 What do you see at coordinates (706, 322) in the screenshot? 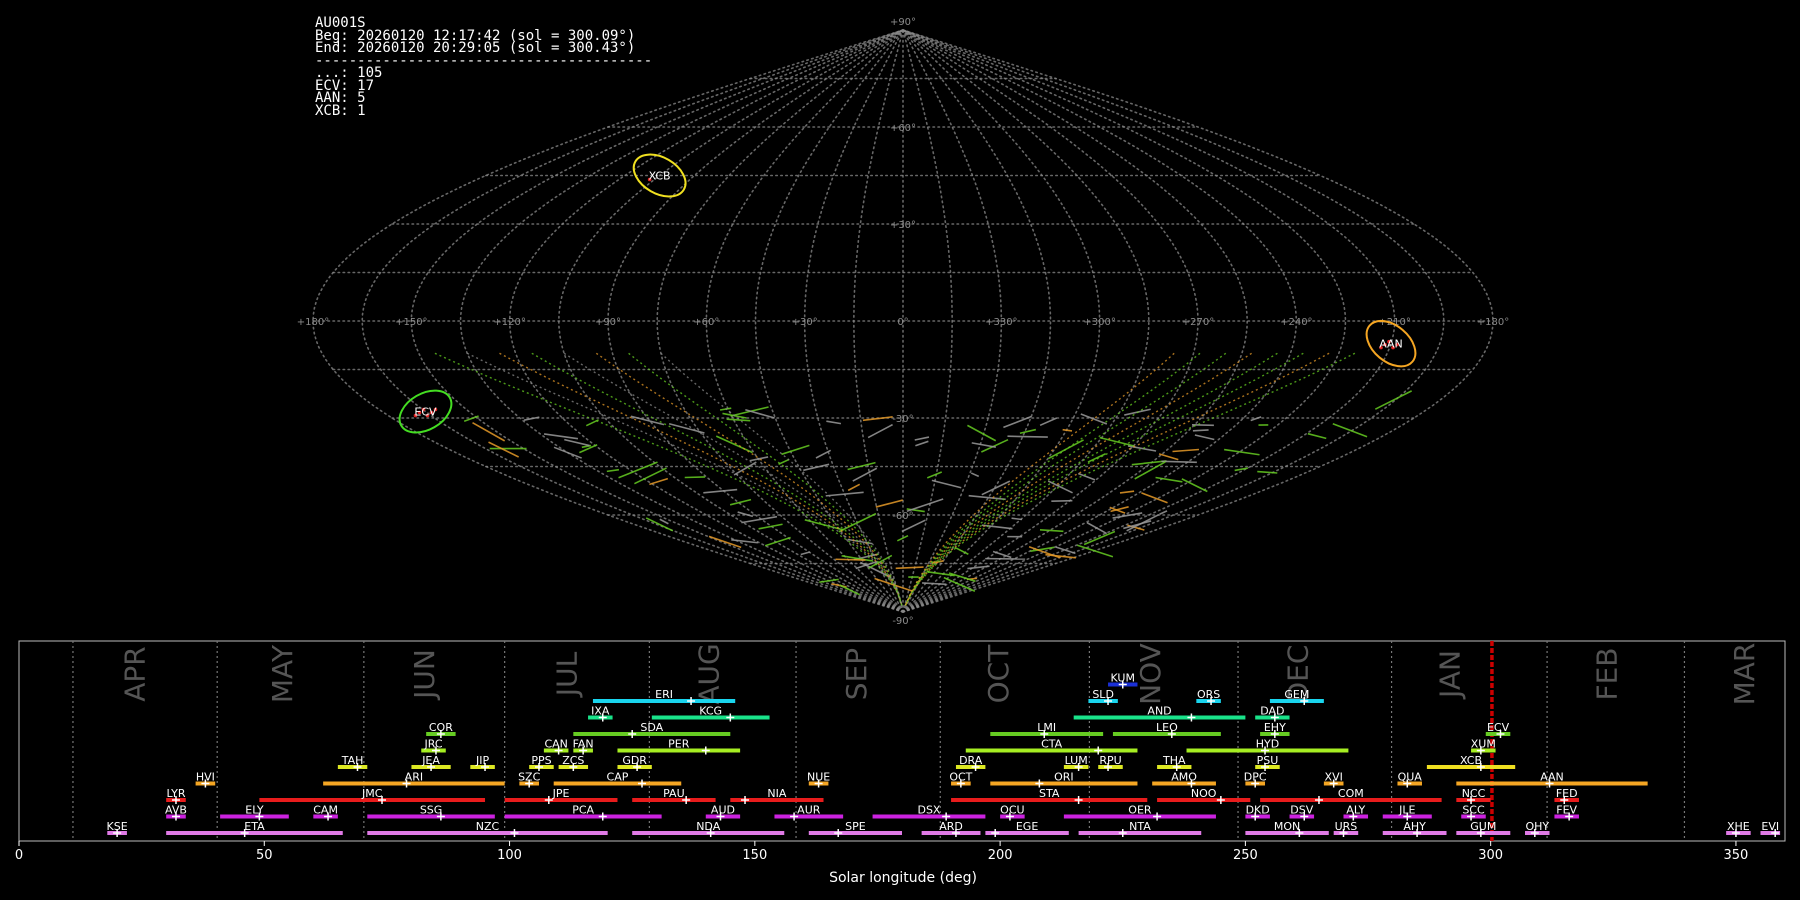
I see `longitude-tick-label: +60°` at bounding box center [706, 322].